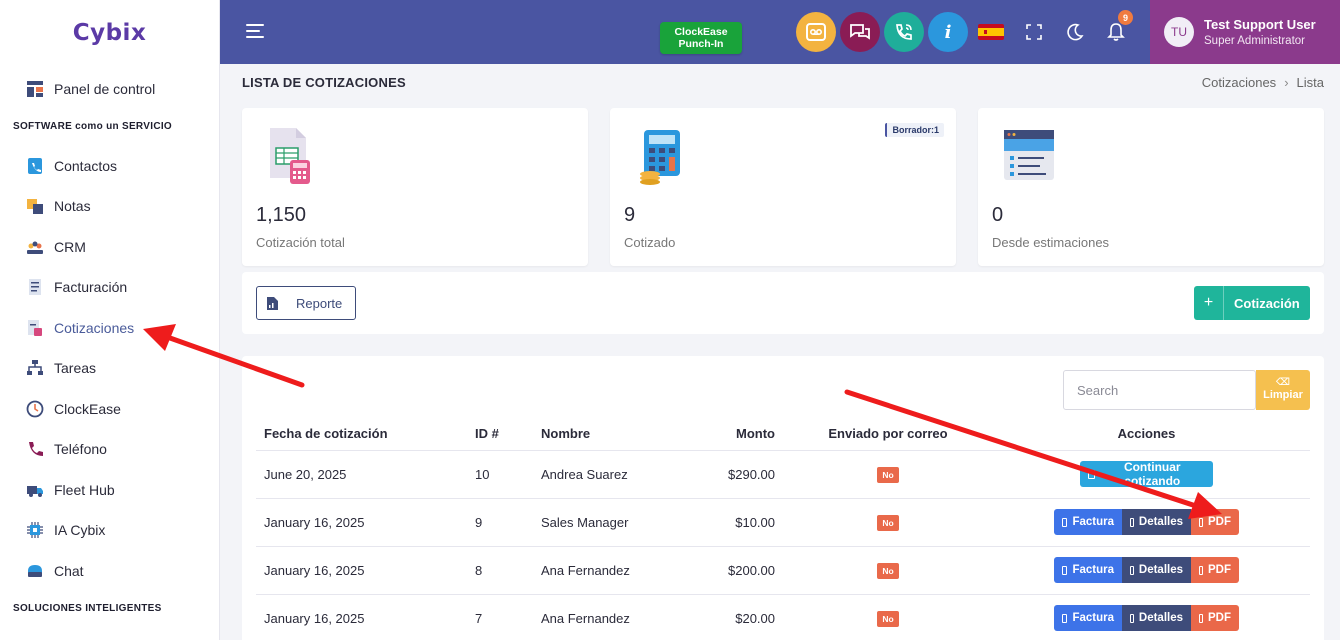 The width and height of the screenshot is (1340, 640). What do you see at coordinates (109, 409) in the screenshot?
I see `sidebar-item-clockease: ClockEase` at bounding box center [109, 409].